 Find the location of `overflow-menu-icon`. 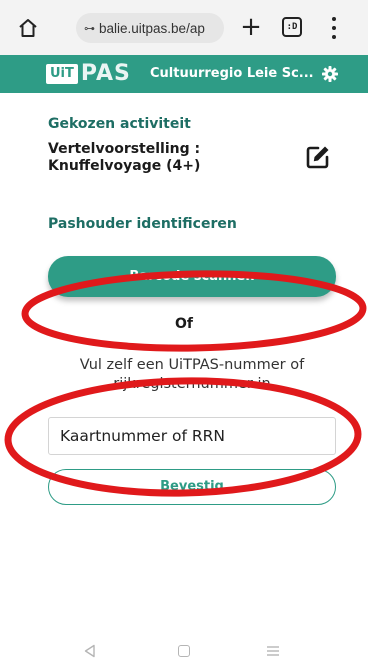

overflow-menu-icon is located at coordinates (334, 28).